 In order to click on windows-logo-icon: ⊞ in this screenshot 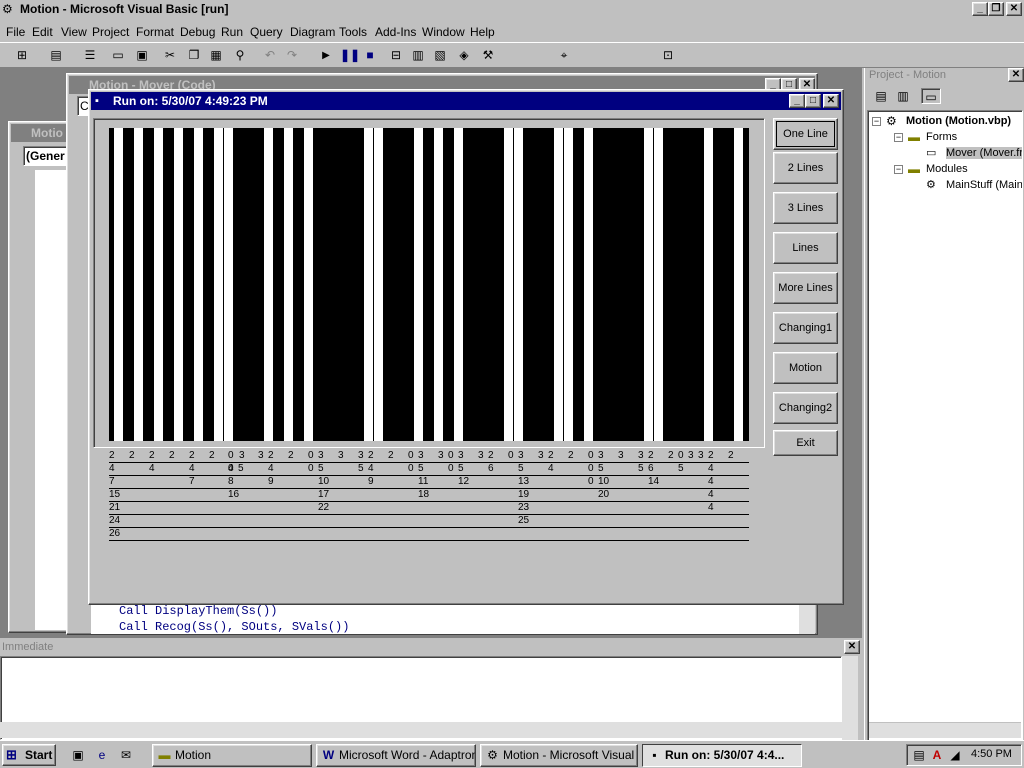, I will do `click(11, 754)`.